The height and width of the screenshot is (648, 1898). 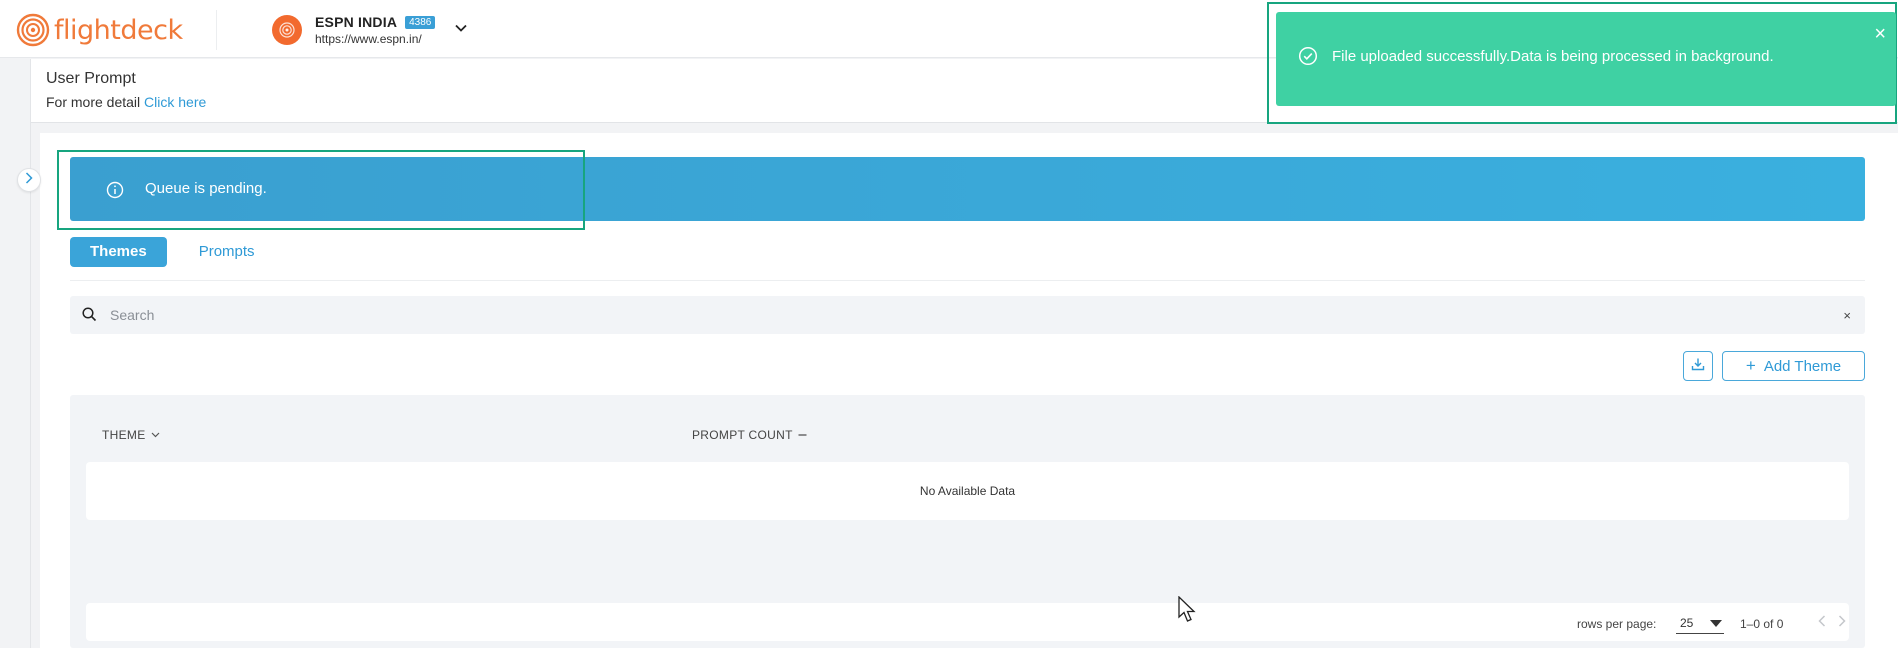 What do you see at coordinates (1802, 366) in the screenshot?
I see `add-theme-label: Add Theme` at bounding box center [1802, 366].